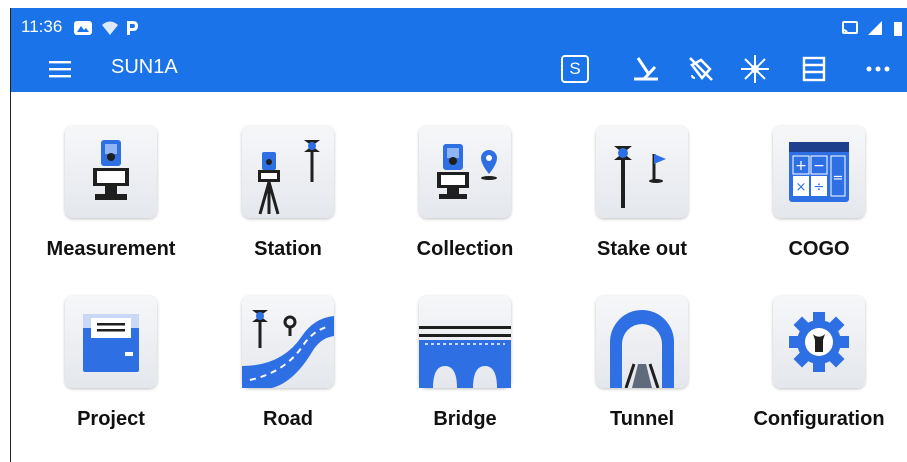  I want to click on tile-label: Road, so click(288, 419).